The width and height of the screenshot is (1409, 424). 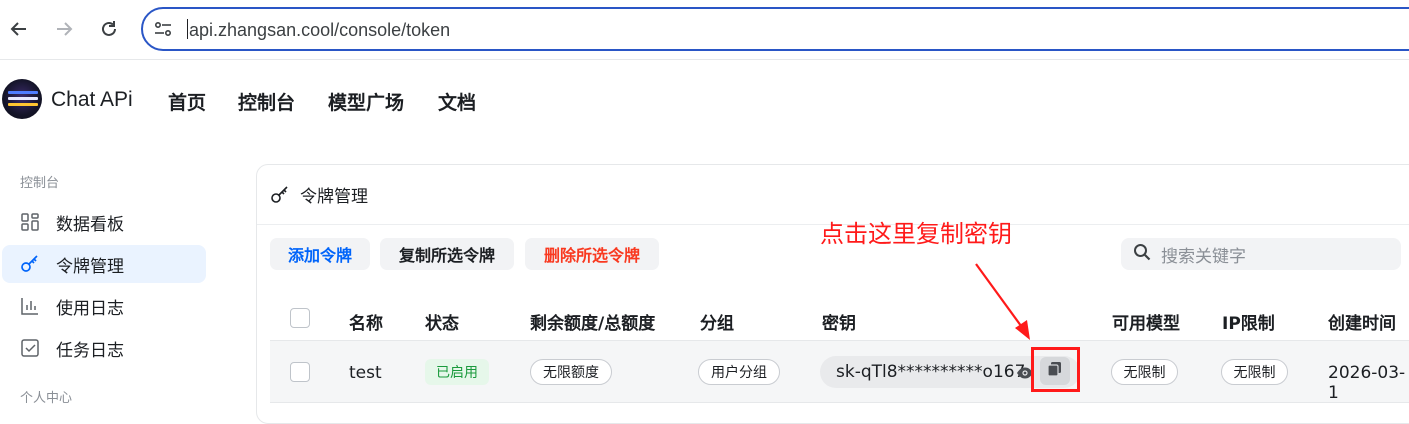 I want to click on quota-tag: 无限额度, so click(x=571, y=372).